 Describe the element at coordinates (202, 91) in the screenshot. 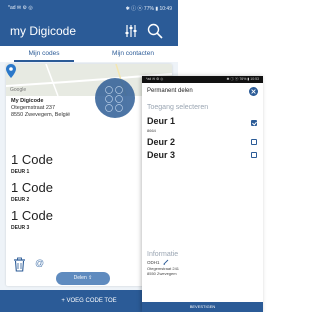

I see `dialog-header: Permanent delen` at that location.